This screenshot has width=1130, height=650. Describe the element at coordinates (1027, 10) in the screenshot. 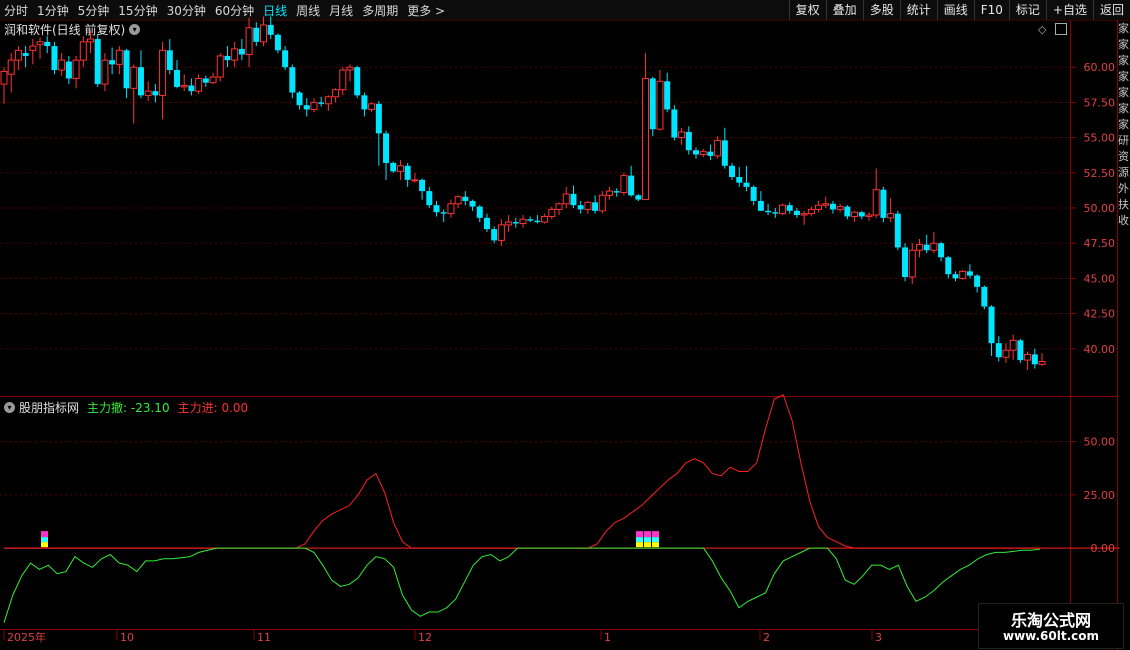

I see `tool-button: 标记` at that location.